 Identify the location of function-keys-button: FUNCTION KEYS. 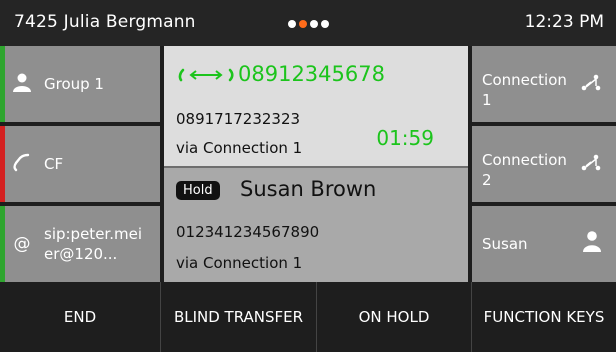
(544, 317).